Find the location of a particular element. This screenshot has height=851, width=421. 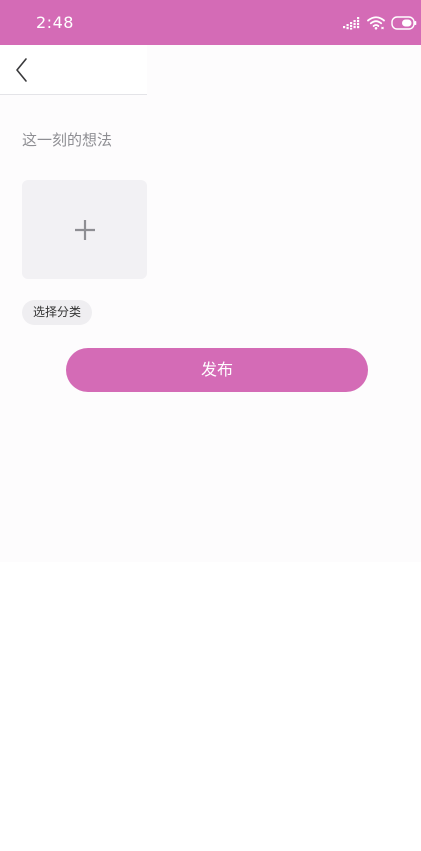

chevron-left-icon is located at coordinates (22, 73).